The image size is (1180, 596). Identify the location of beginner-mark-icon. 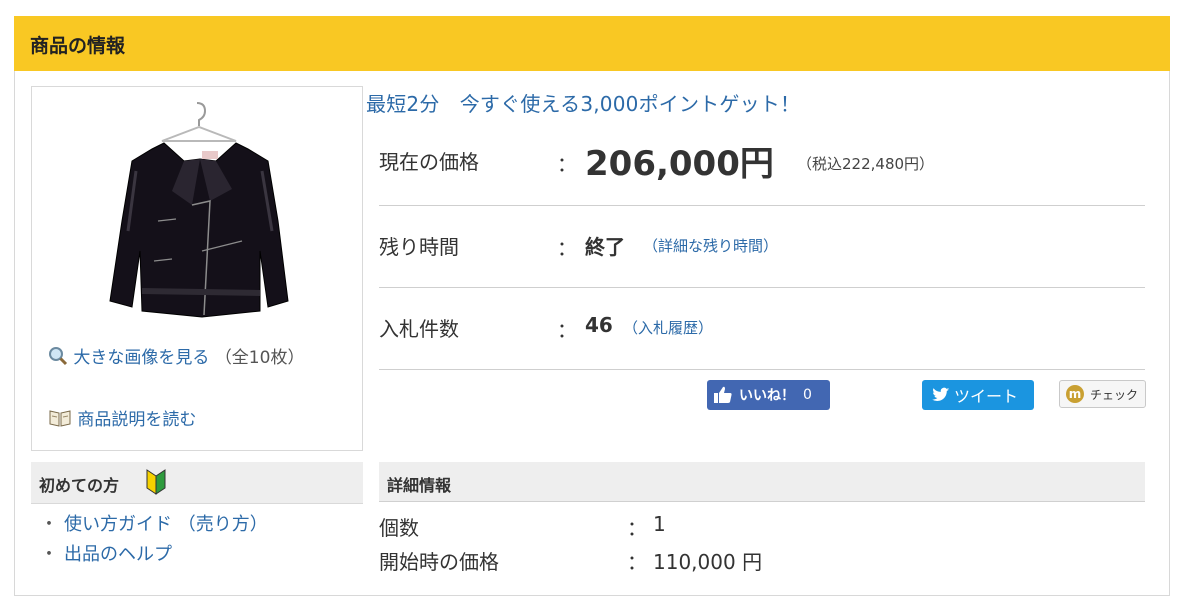
(156, 482).